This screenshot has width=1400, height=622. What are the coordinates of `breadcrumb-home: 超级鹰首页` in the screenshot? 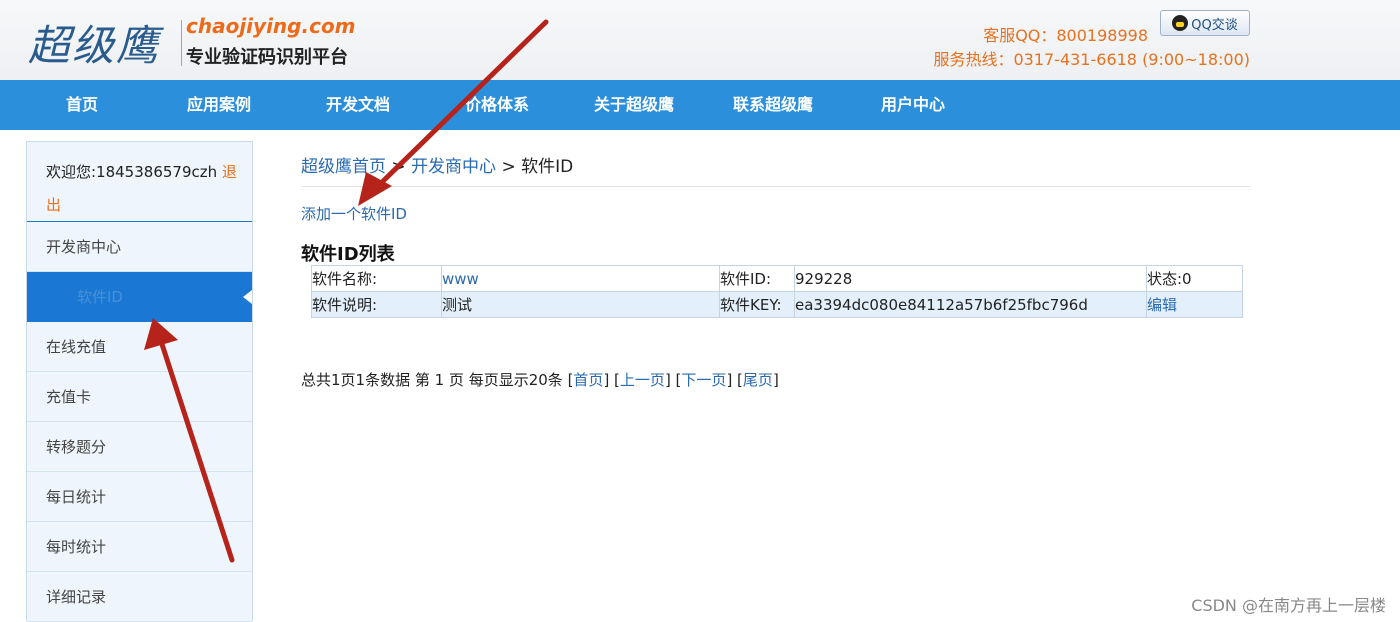 It's located at (343, 167).